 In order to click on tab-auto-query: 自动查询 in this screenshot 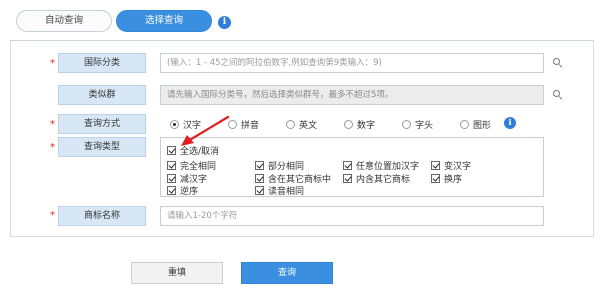, I will do `click(64, 21)`.